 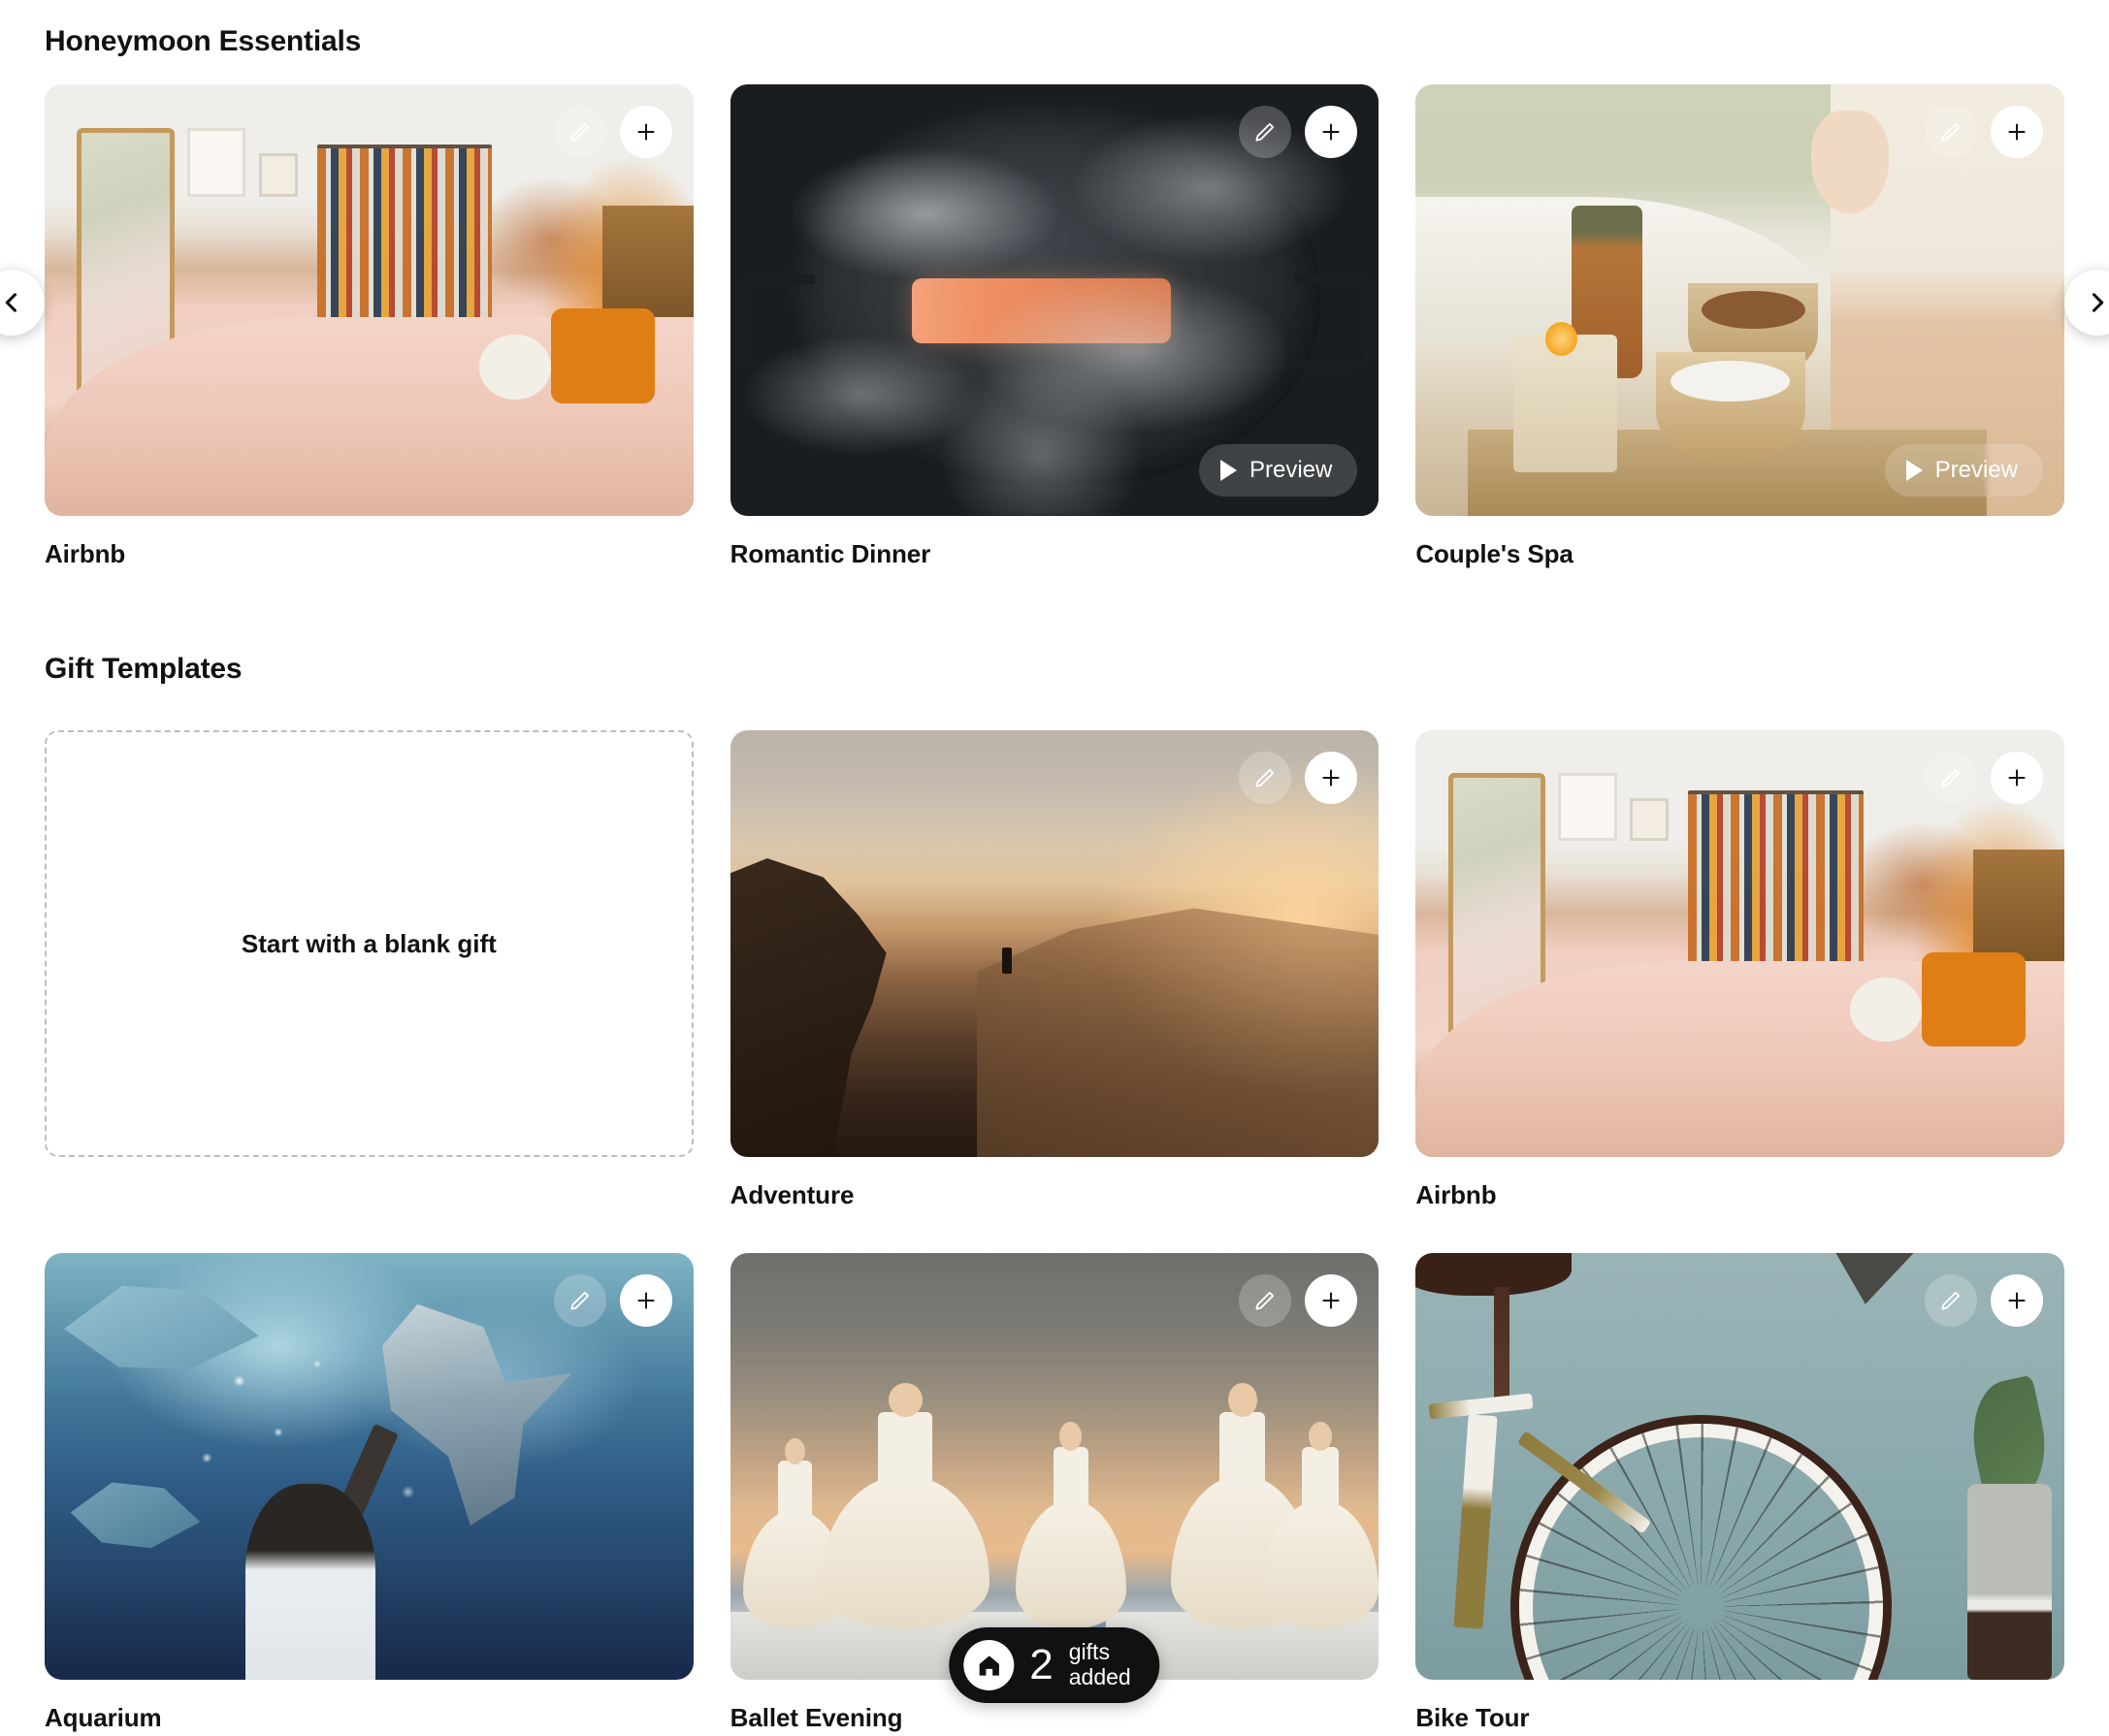 I want to click on home-icon-badge, so click(x=989, y=1665).